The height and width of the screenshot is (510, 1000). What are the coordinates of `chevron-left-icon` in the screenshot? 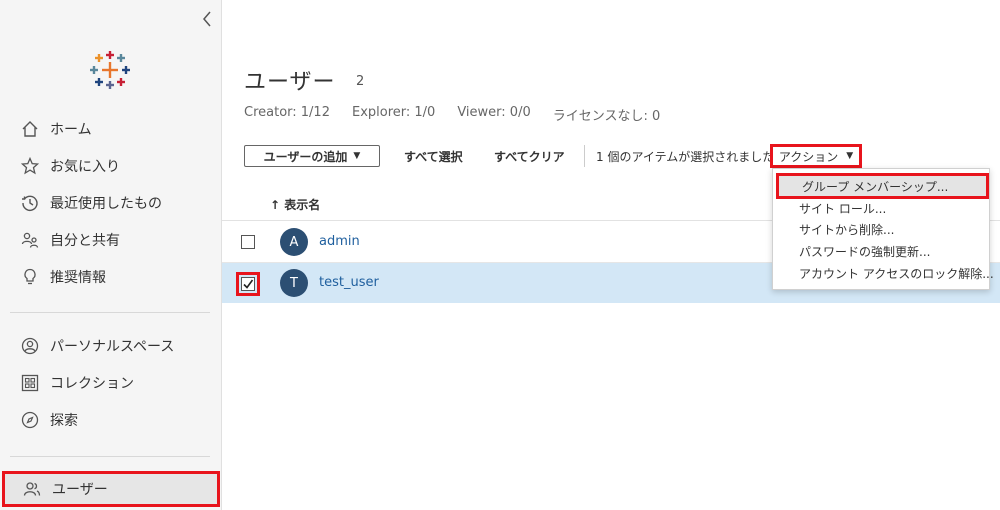 It's located at (207, 19).